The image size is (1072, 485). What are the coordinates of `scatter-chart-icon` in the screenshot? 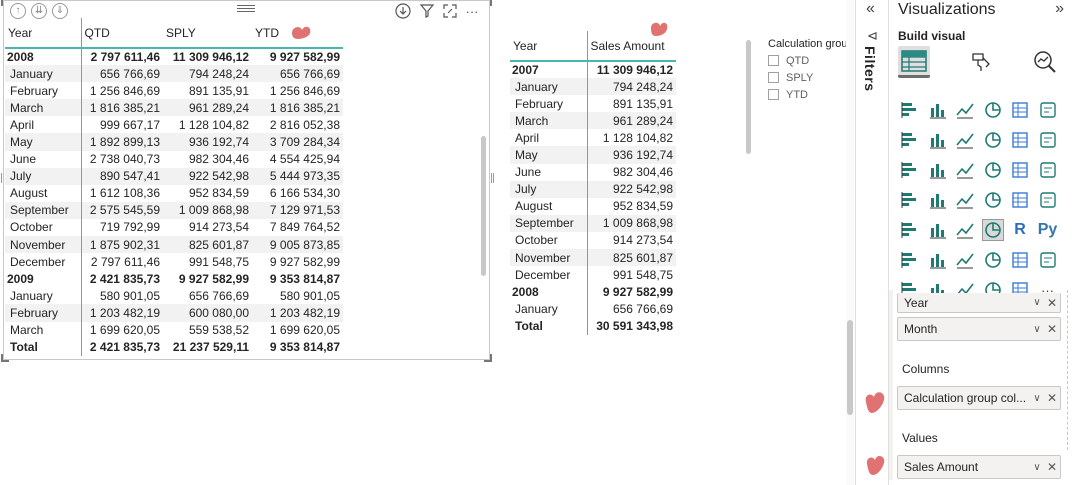 It's located at (965, 170).